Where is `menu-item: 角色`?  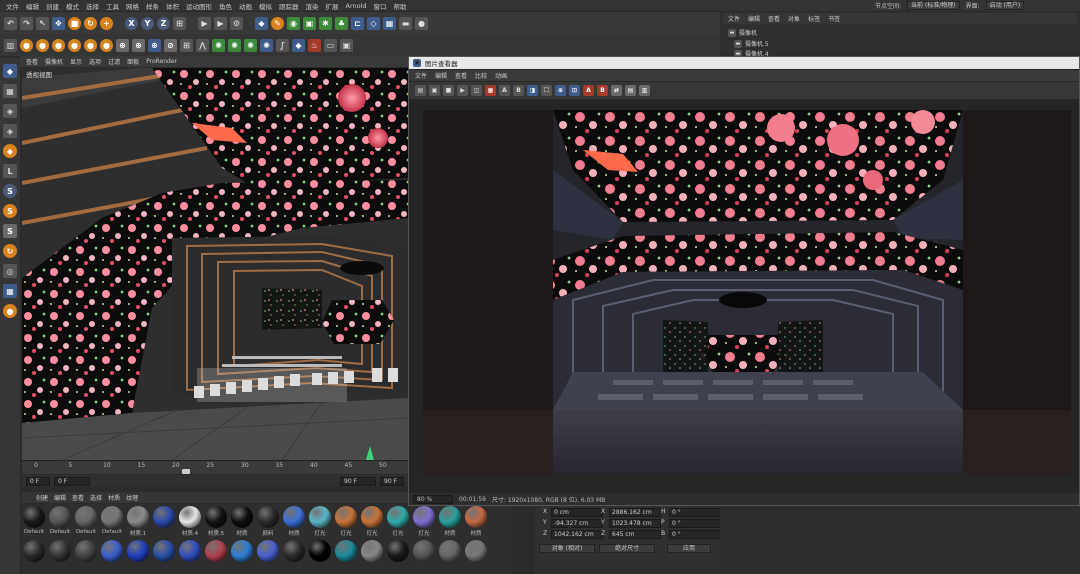
menu-item: 角色 is located at coordinates (225, 6).